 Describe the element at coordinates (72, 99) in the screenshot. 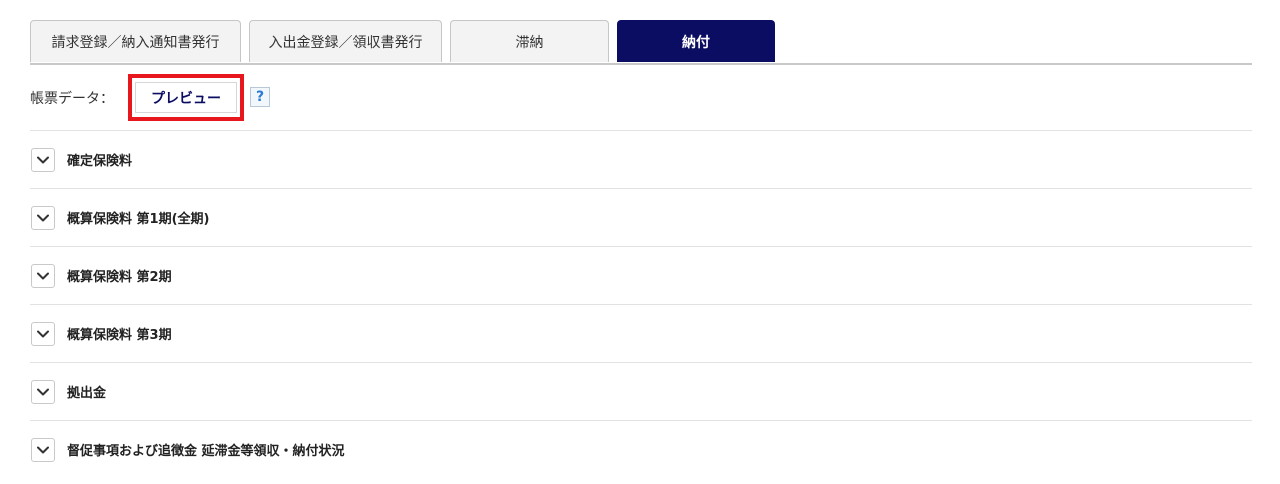

I see `form-data-label: 帳票データ：` at that location.